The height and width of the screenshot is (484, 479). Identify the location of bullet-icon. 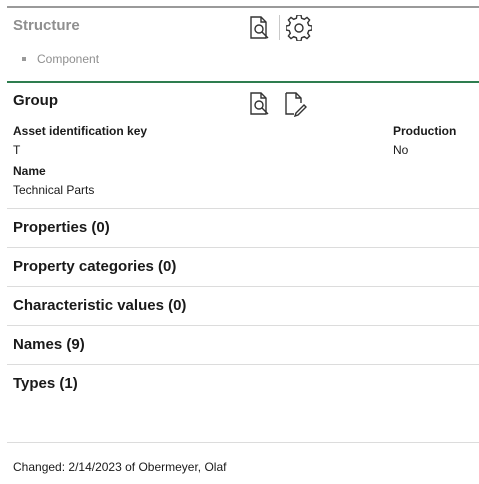
(24, 59).